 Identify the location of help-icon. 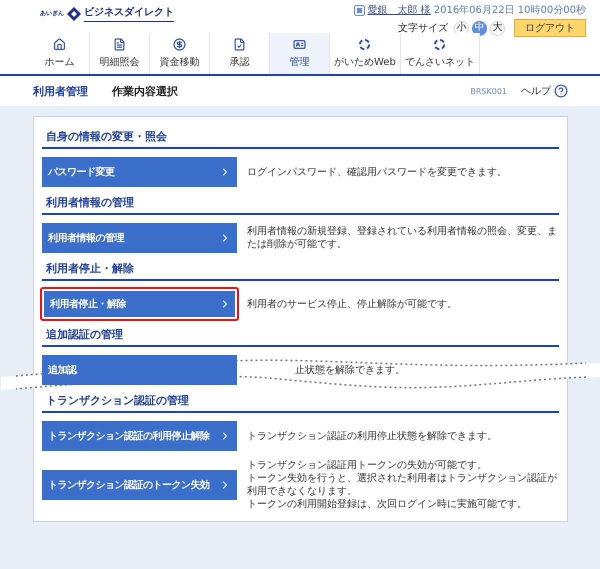
(561, 91).